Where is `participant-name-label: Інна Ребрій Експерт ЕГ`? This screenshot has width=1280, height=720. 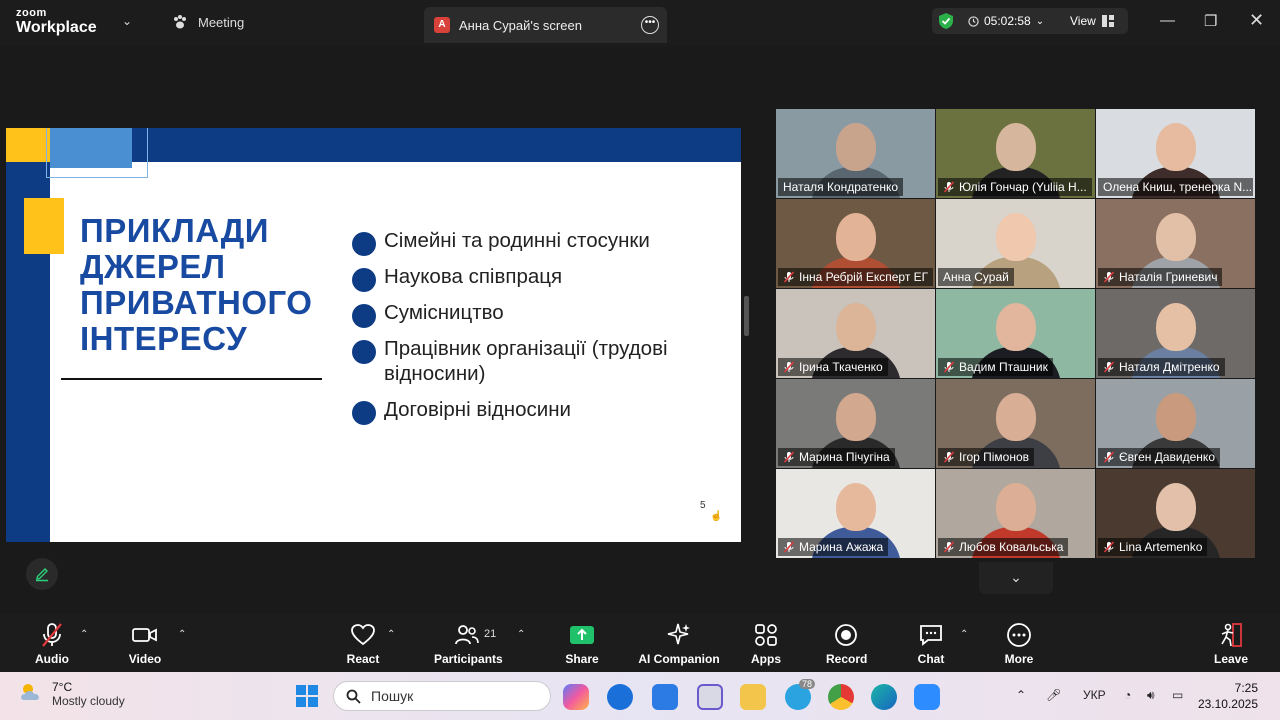 participant-name-label: Інна Ребрій Експерт ЕГ is located at coordinates (855, 277).